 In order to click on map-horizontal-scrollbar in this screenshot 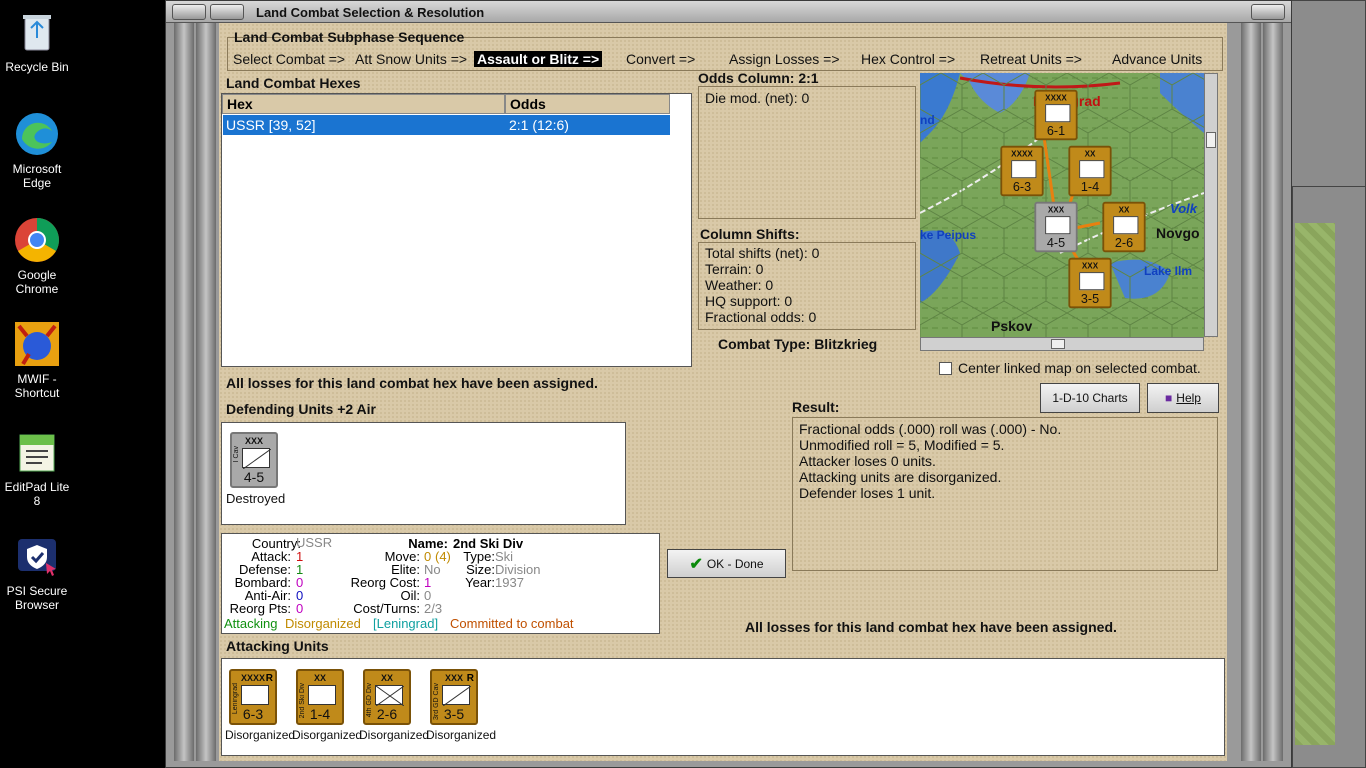, I will do `click(1062, 344)`.